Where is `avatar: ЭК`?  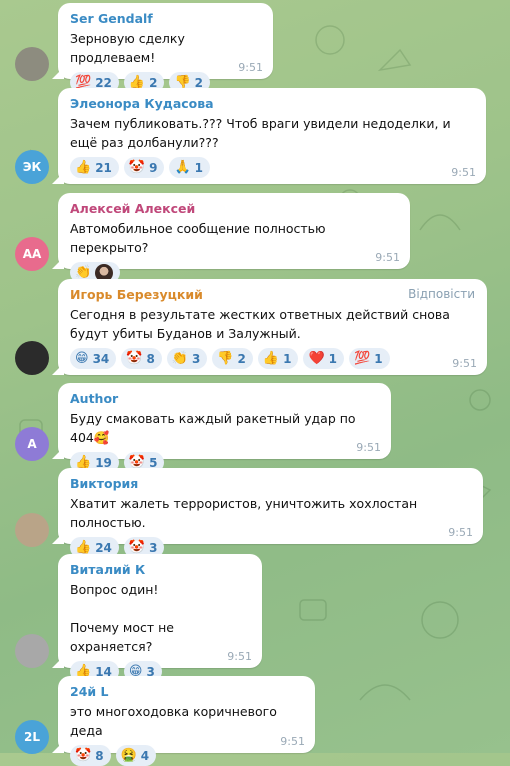
avatar: ЭК is located at coordinates (32, 167).